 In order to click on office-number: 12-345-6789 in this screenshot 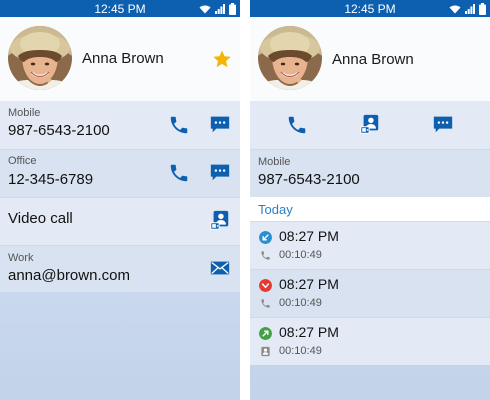, I will do `click(51, 179)`.